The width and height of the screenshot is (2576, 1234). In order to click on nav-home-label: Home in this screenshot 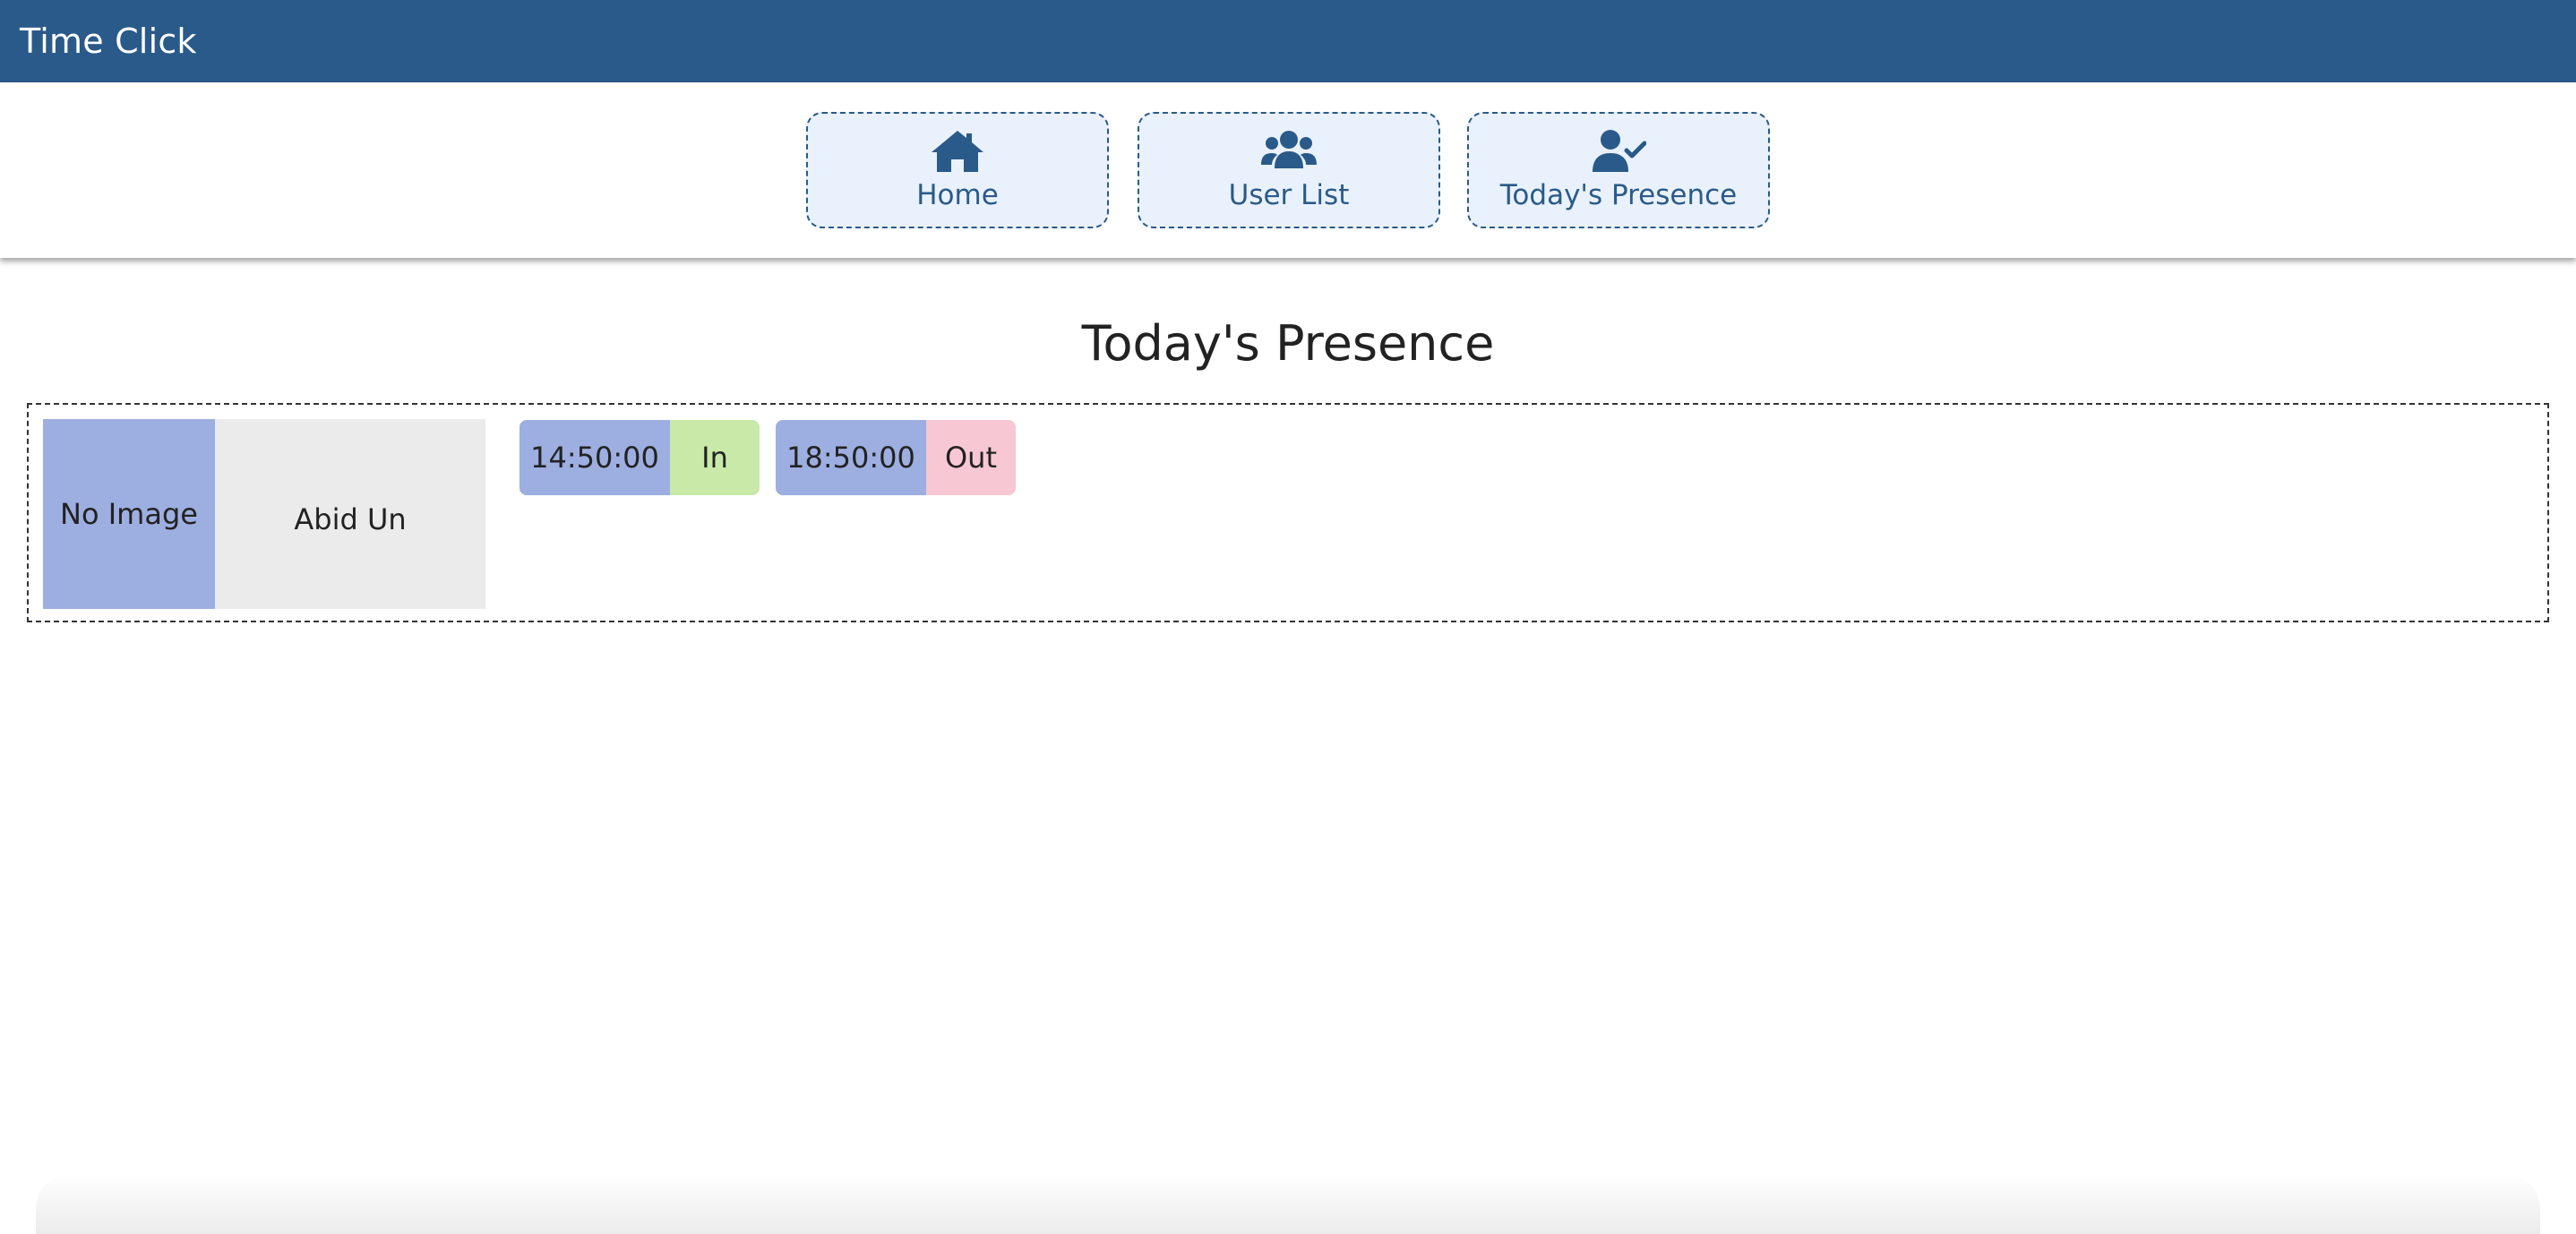, I will do `click(957, 195)`.